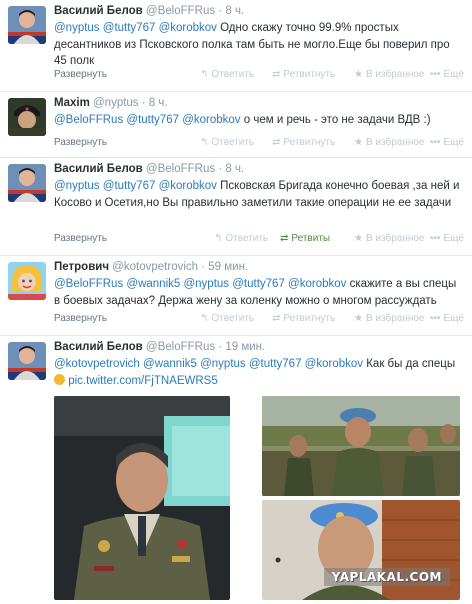  I want to click on watermark: YAPLAKAL.COM, so click(386, 577).